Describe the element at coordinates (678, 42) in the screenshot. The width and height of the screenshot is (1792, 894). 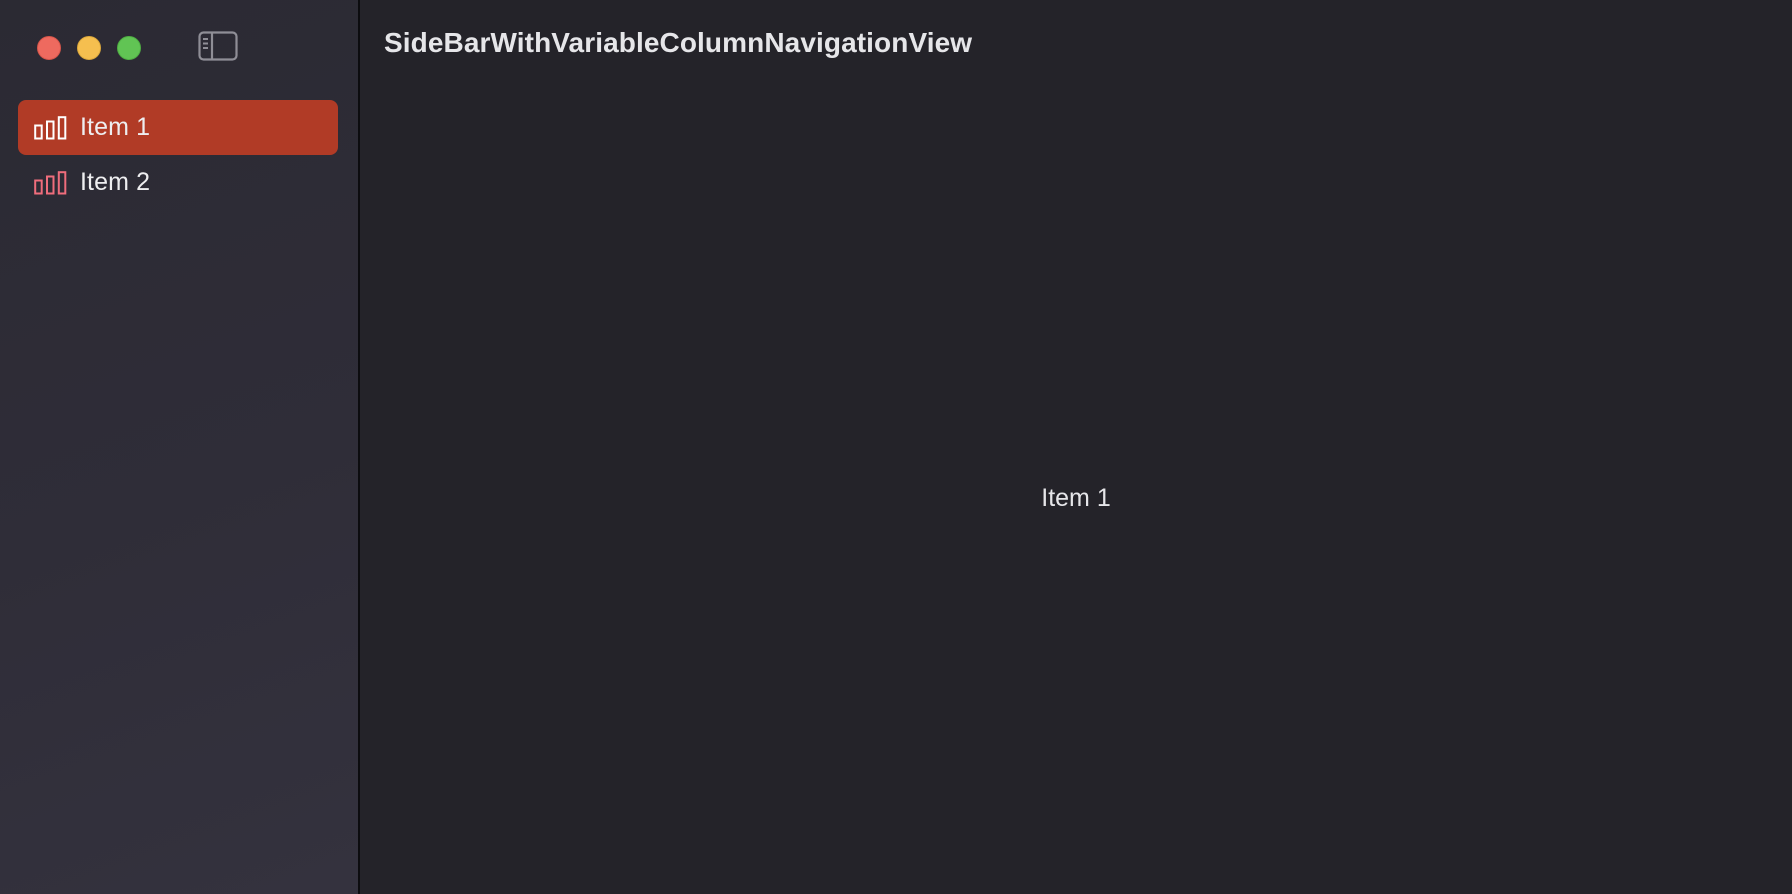
I see `window-title: SideBarWithVariableColumnNavigationView` at that location.